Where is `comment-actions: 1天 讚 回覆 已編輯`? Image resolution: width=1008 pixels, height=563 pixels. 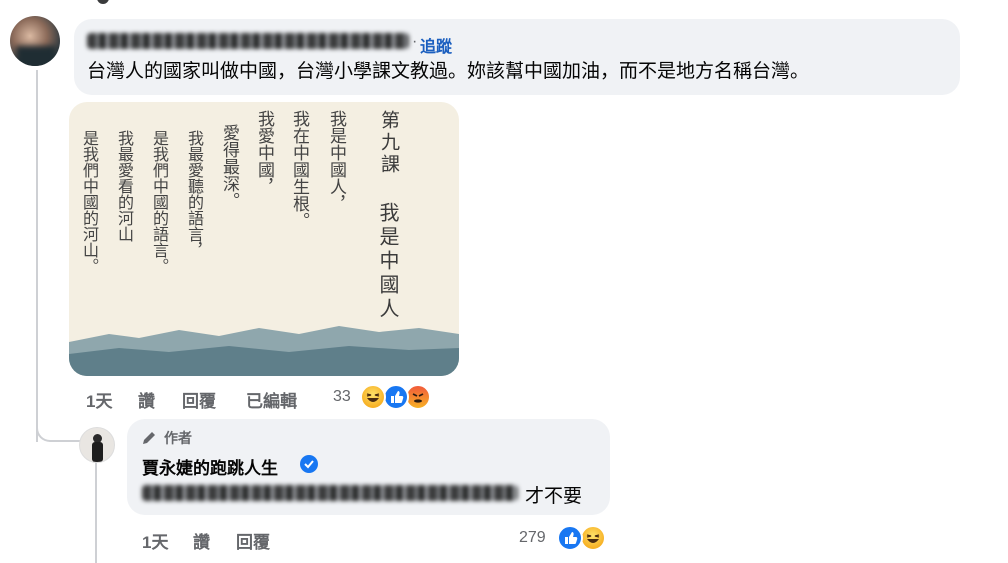
comment-actions: 1天 讚 回覆 已編輯 is located at coordinates (216, 399).